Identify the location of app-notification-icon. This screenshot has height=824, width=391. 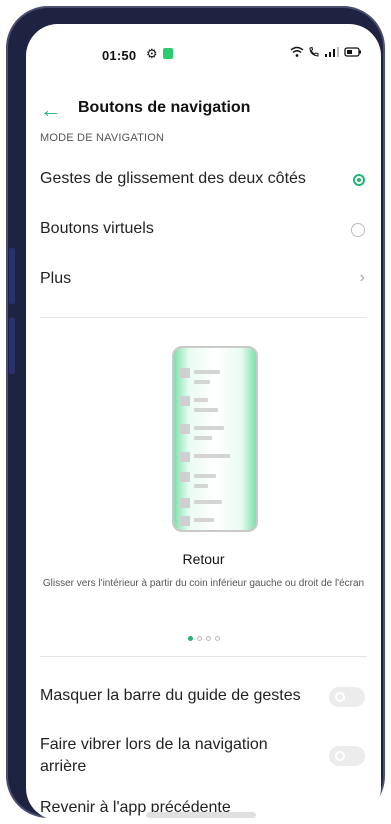
(168, 53).